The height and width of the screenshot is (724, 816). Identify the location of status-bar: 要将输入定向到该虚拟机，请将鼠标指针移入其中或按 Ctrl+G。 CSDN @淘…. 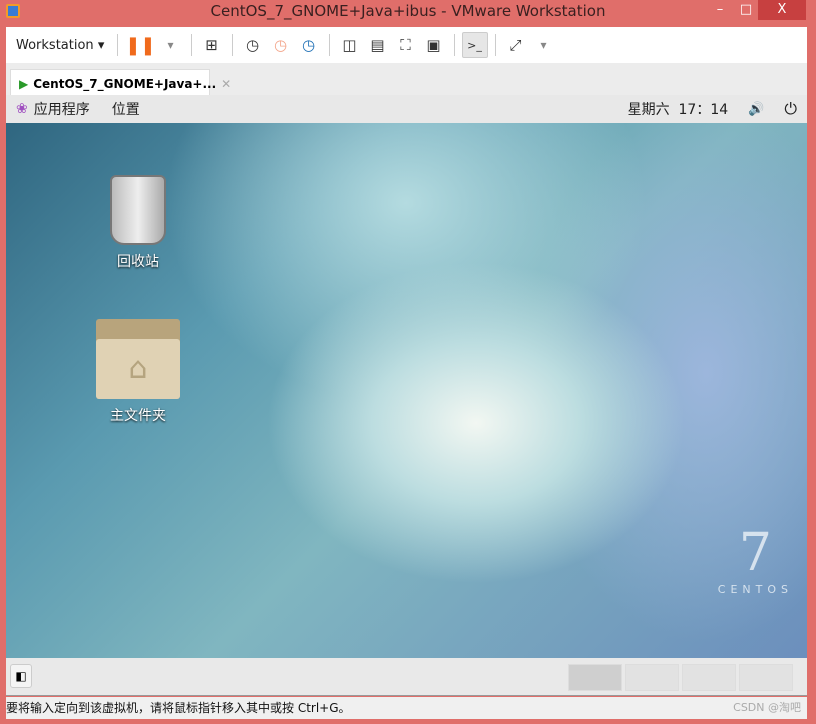
(406, 708).